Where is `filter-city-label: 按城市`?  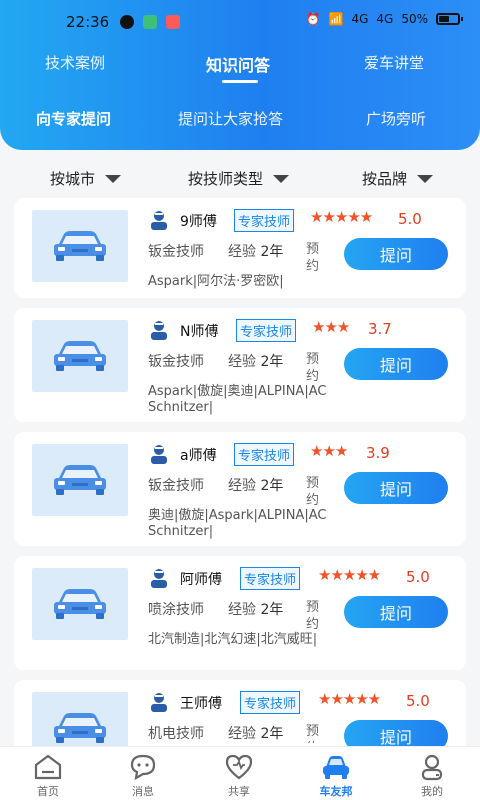
filter-city-label: 按城市 is located at coordinates (73, 179).